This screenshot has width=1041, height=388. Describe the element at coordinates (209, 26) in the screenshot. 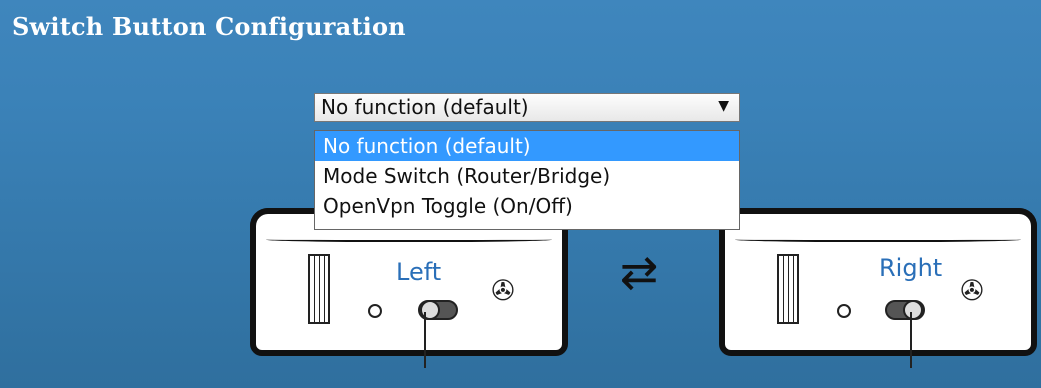

I see `panel-title: Switch Button Configuration` at that location.